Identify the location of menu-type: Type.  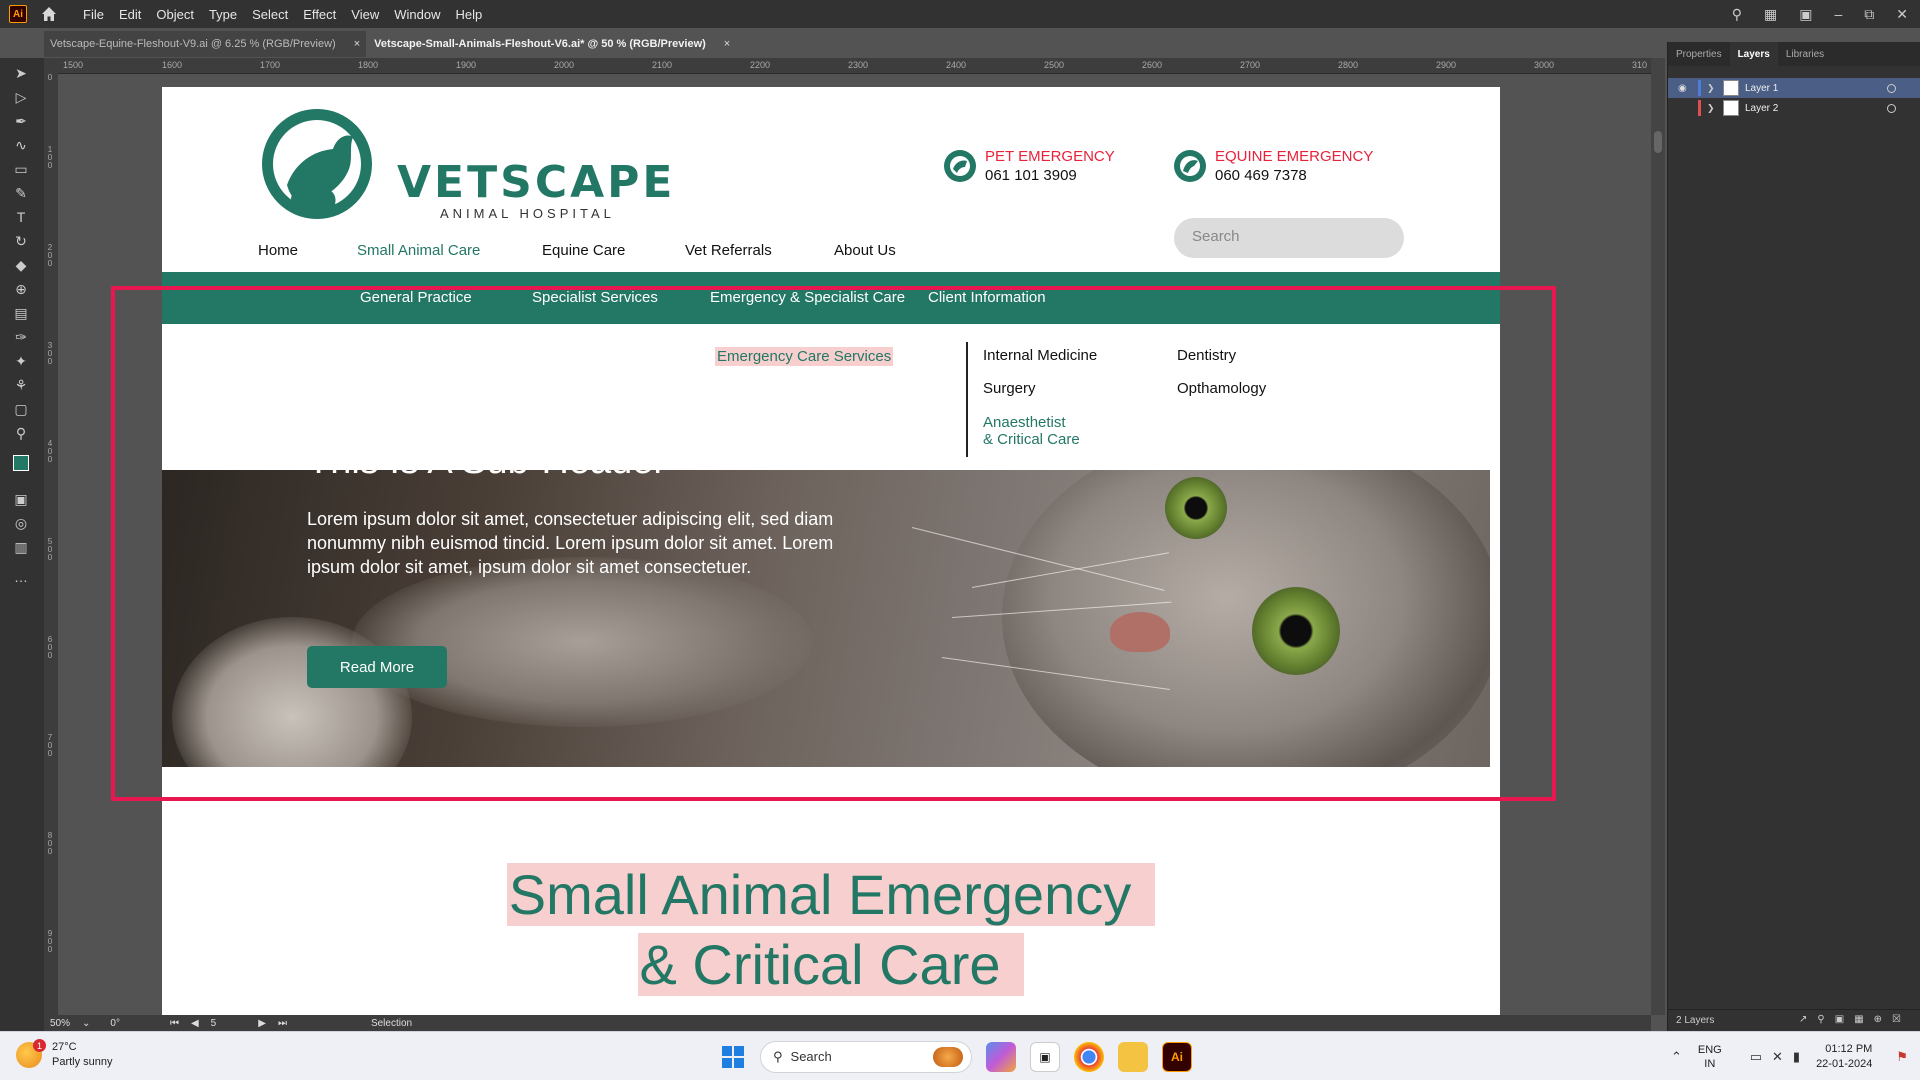
(223, 14).